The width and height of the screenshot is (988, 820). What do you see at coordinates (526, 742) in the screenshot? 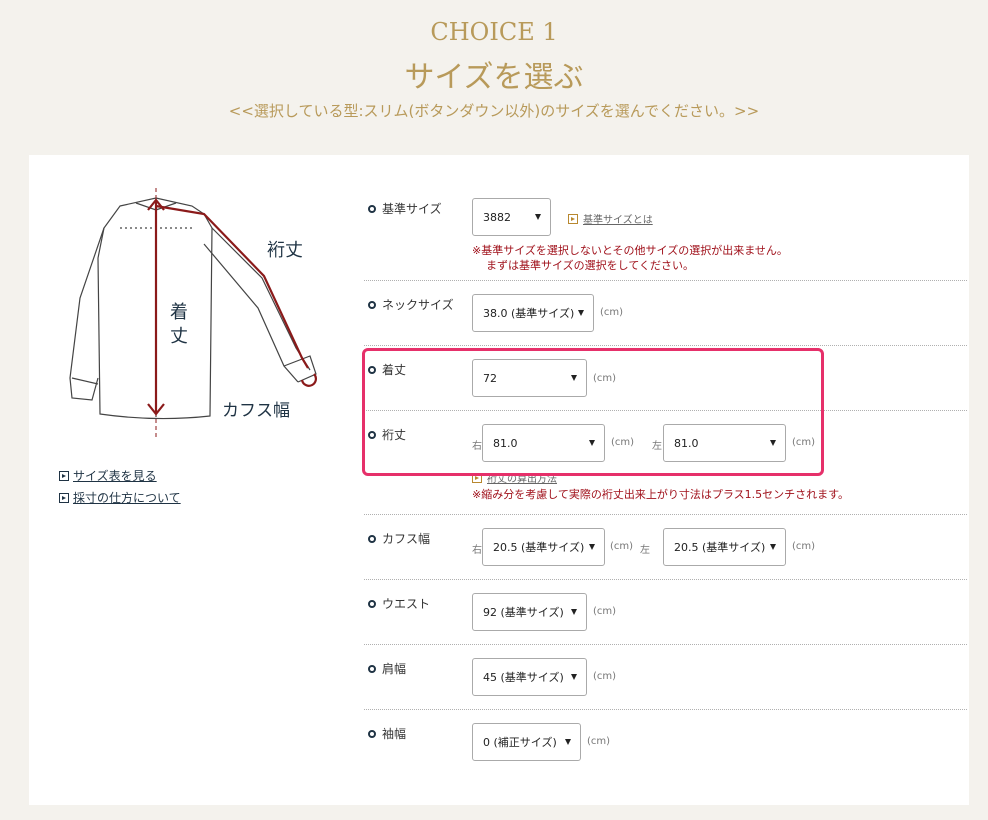
I see `sleeve-width-select: 0 (補正サイズ)` at bounding box center [526, 742].